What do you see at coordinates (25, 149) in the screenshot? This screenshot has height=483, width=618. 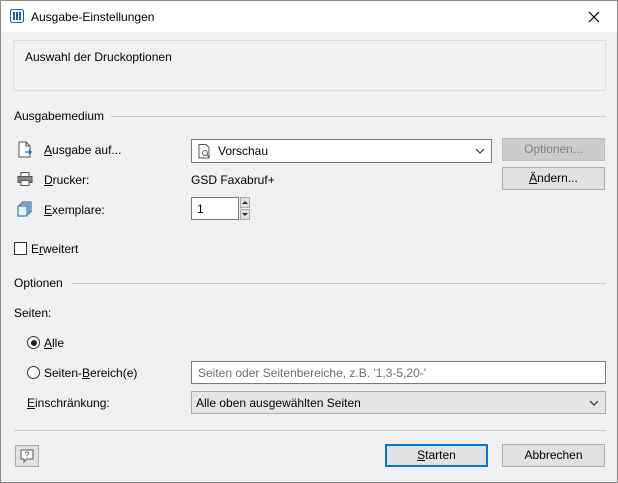 I see `output-document-icon` at bounding box center [25, 149].